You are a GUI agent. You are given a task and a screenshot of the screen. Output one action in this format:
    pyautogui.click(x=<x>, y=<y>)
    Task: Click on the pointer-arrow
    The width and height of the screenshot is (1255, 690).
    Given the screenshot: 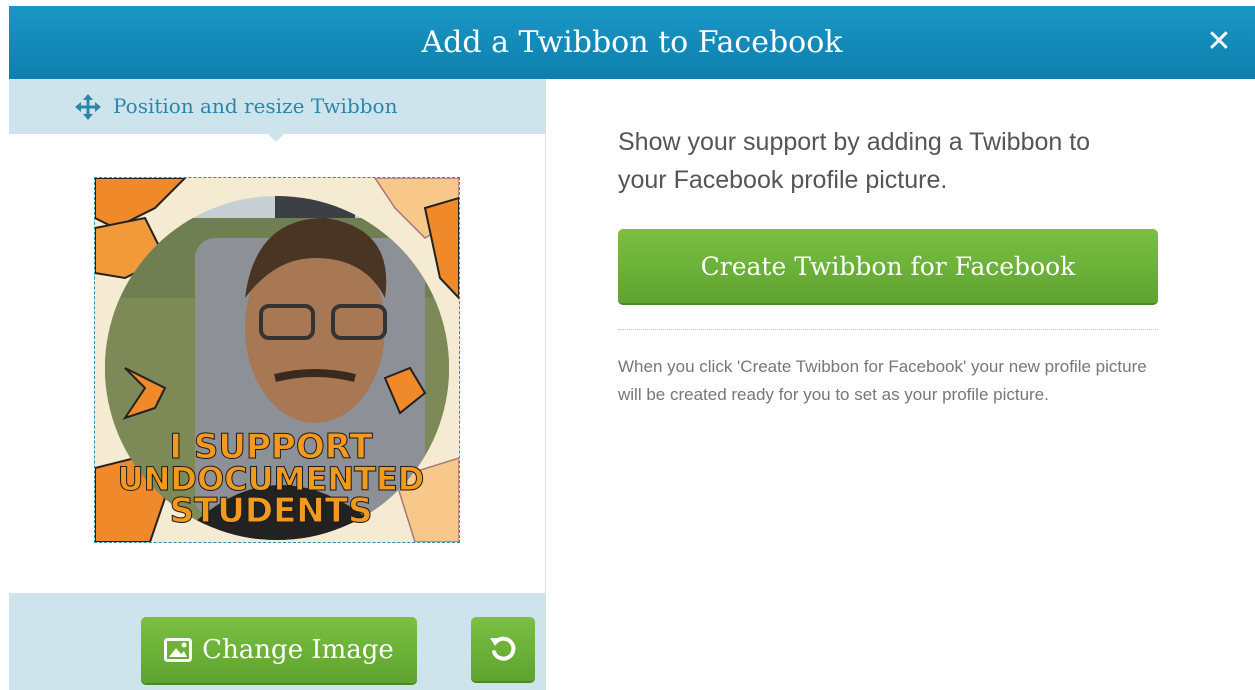 What is the action you would take?
    pyautogui.click(x=276, y=137)
    